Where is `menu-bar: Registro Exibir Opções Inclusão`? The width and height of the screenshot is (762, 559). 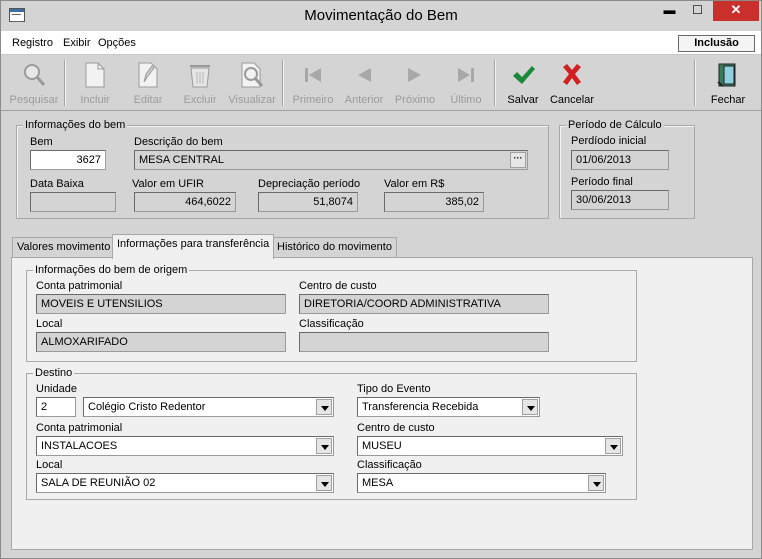 menu-bar: Registro Exibir Opções Inclusão is located at coordinates (381, 43).